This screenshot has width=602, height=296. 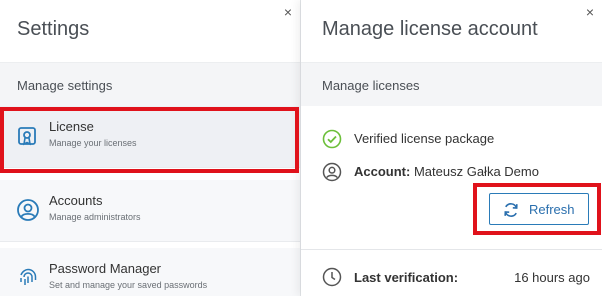 I want to click on account-text: Account: Mateusz Gałka Demo, so click(x=446, y=171).